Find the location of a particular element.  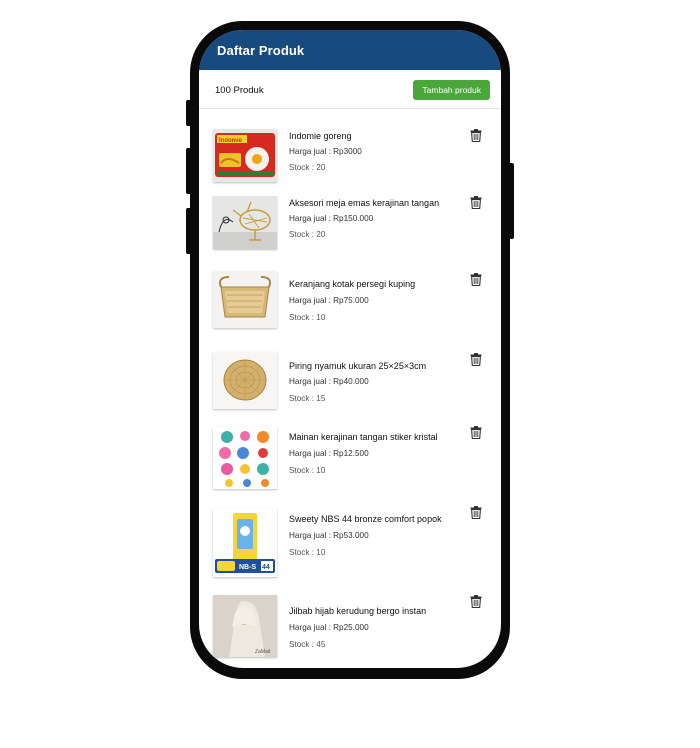

product-price: Harga jual : Rp40.000 is located at coordinates (329, 381).